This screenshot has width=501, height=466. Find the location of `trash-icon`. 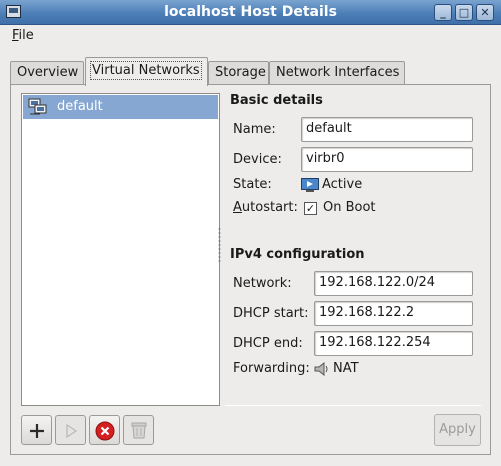

trash-icon is located at coordinates (139, 430).